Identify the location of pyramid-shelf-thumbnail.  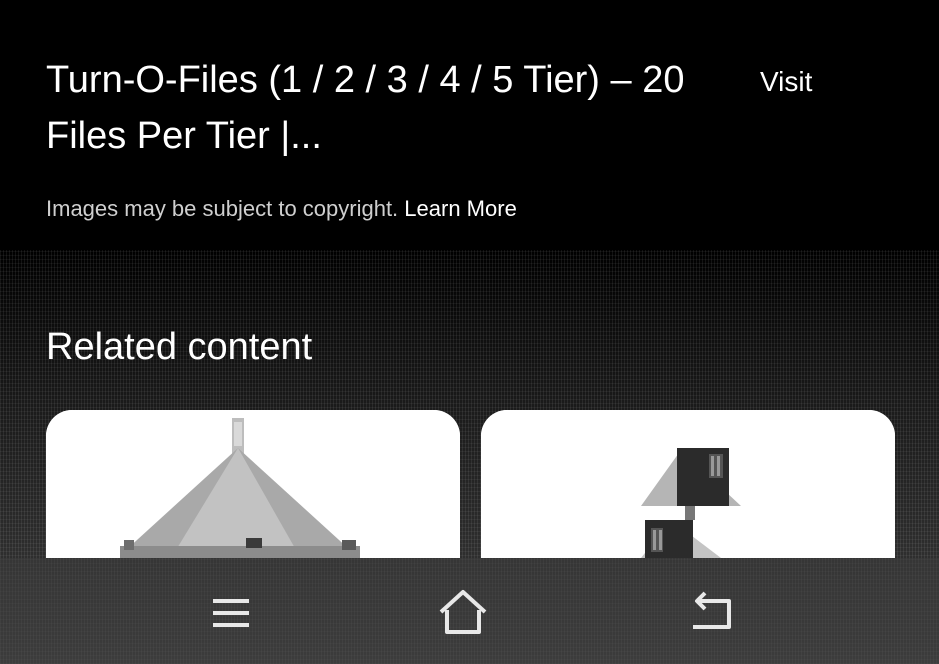
(253, 484).